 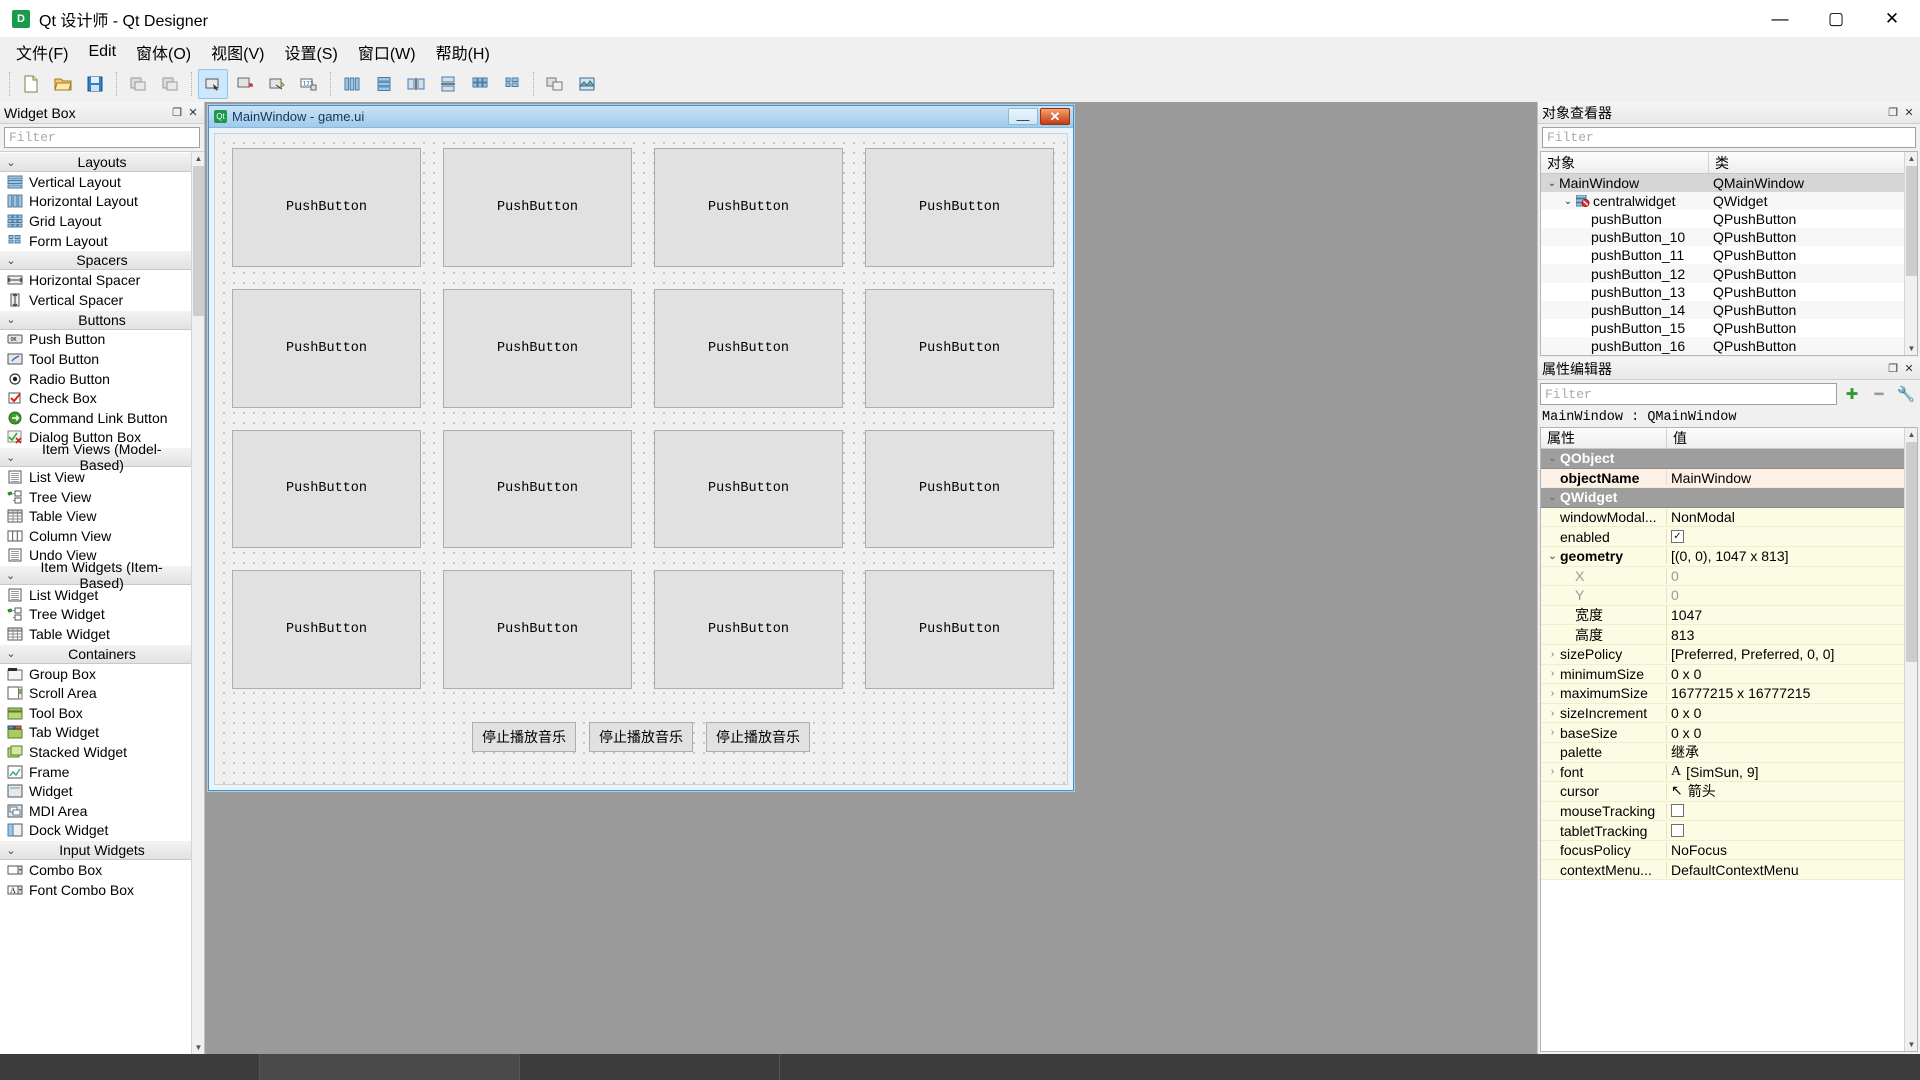 What do you see at coordinates (102, 889) in the screenshot?
I see `widget-box-item: A Font Combo Box` at bounding box center [102, 889].